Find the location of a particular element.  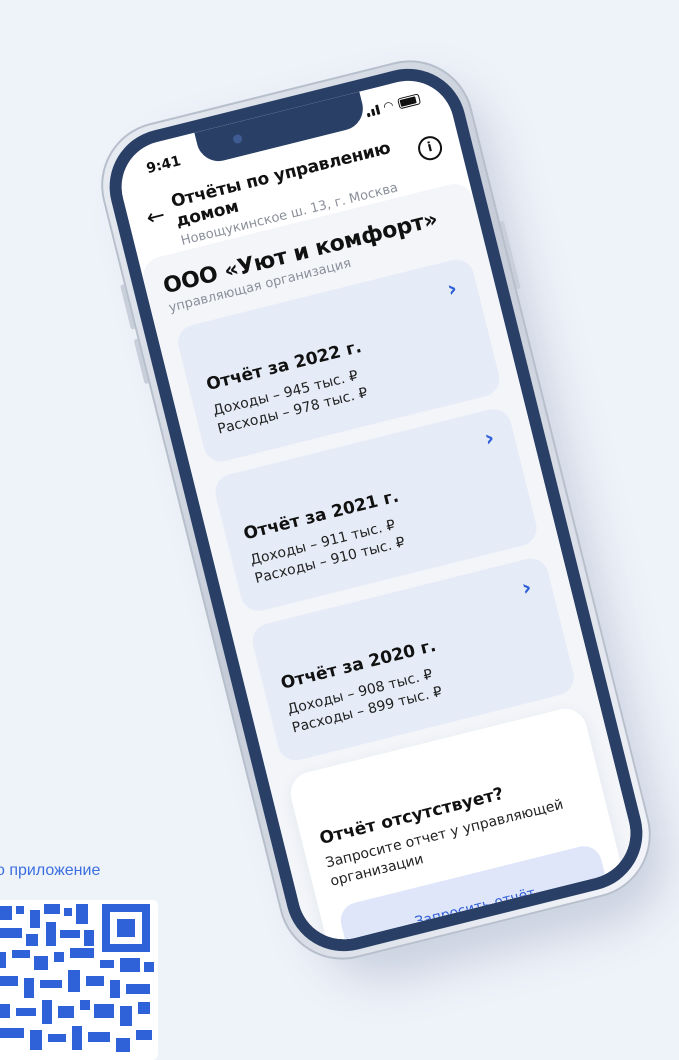

app-promo-text: о приложение is located at coordinates (50, 870).